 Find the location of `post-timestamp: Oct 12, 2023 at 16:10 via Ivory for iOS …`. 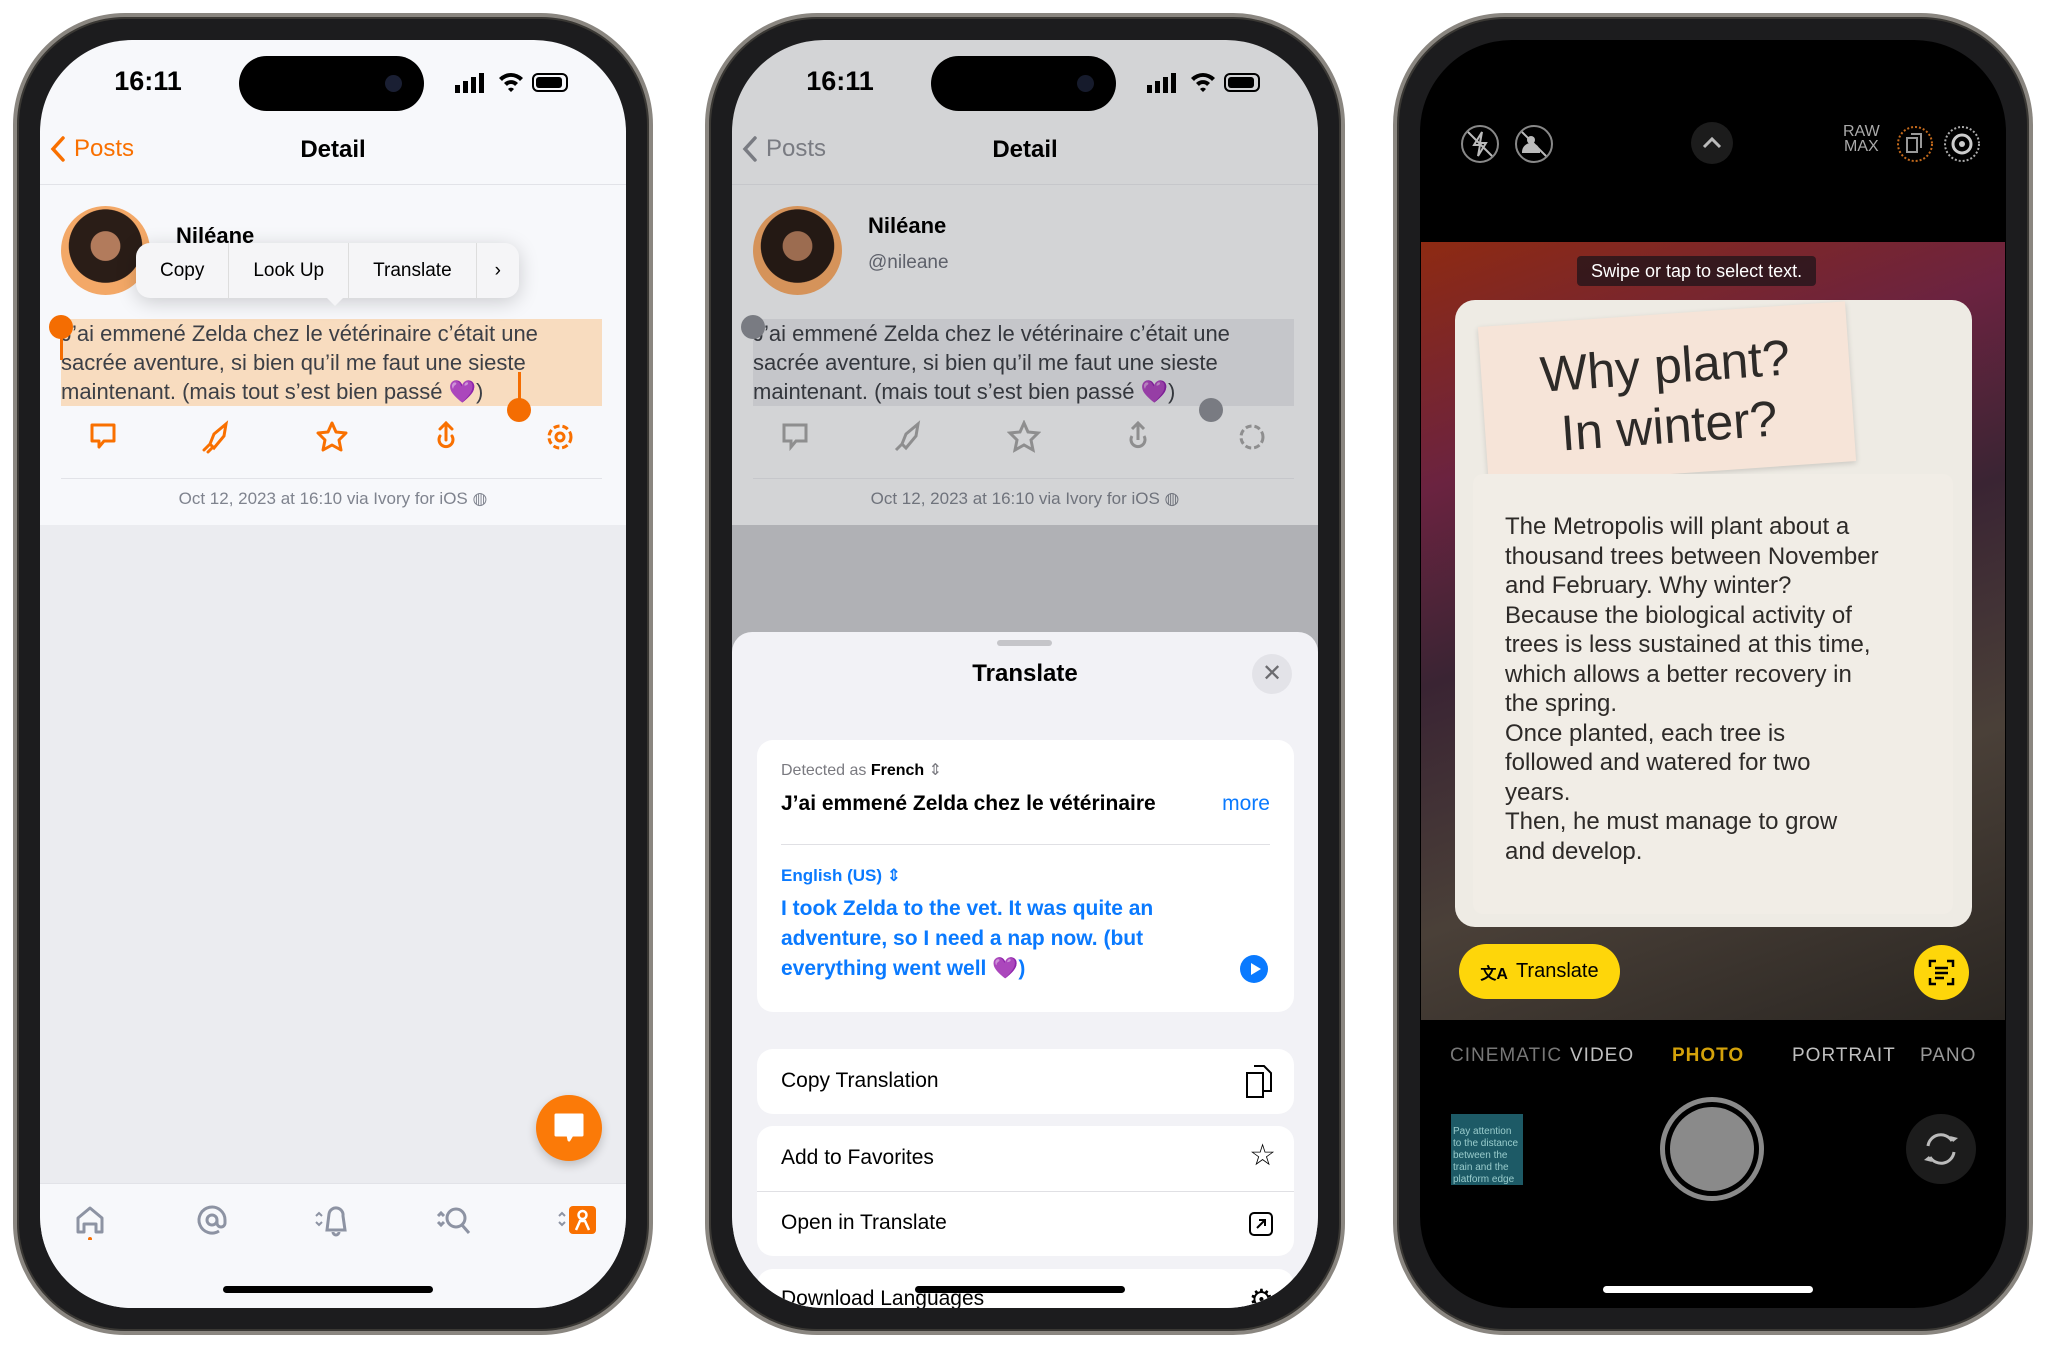

post-timestamp: Oct 12, 2023 at 16:10 via Ivory for iOS … is located at coordinates (333, 498).